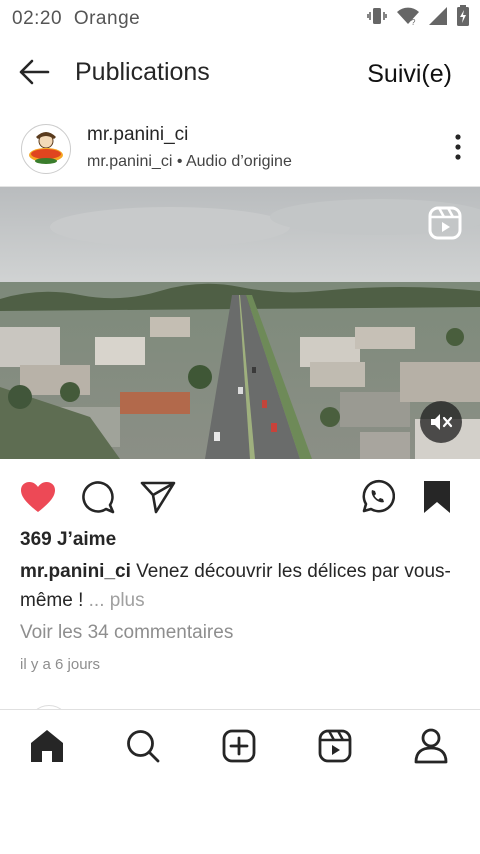  Describe the element at coordinates (409, 74) in the screenshot. I see `following-button: Suivi(e)` at that location.